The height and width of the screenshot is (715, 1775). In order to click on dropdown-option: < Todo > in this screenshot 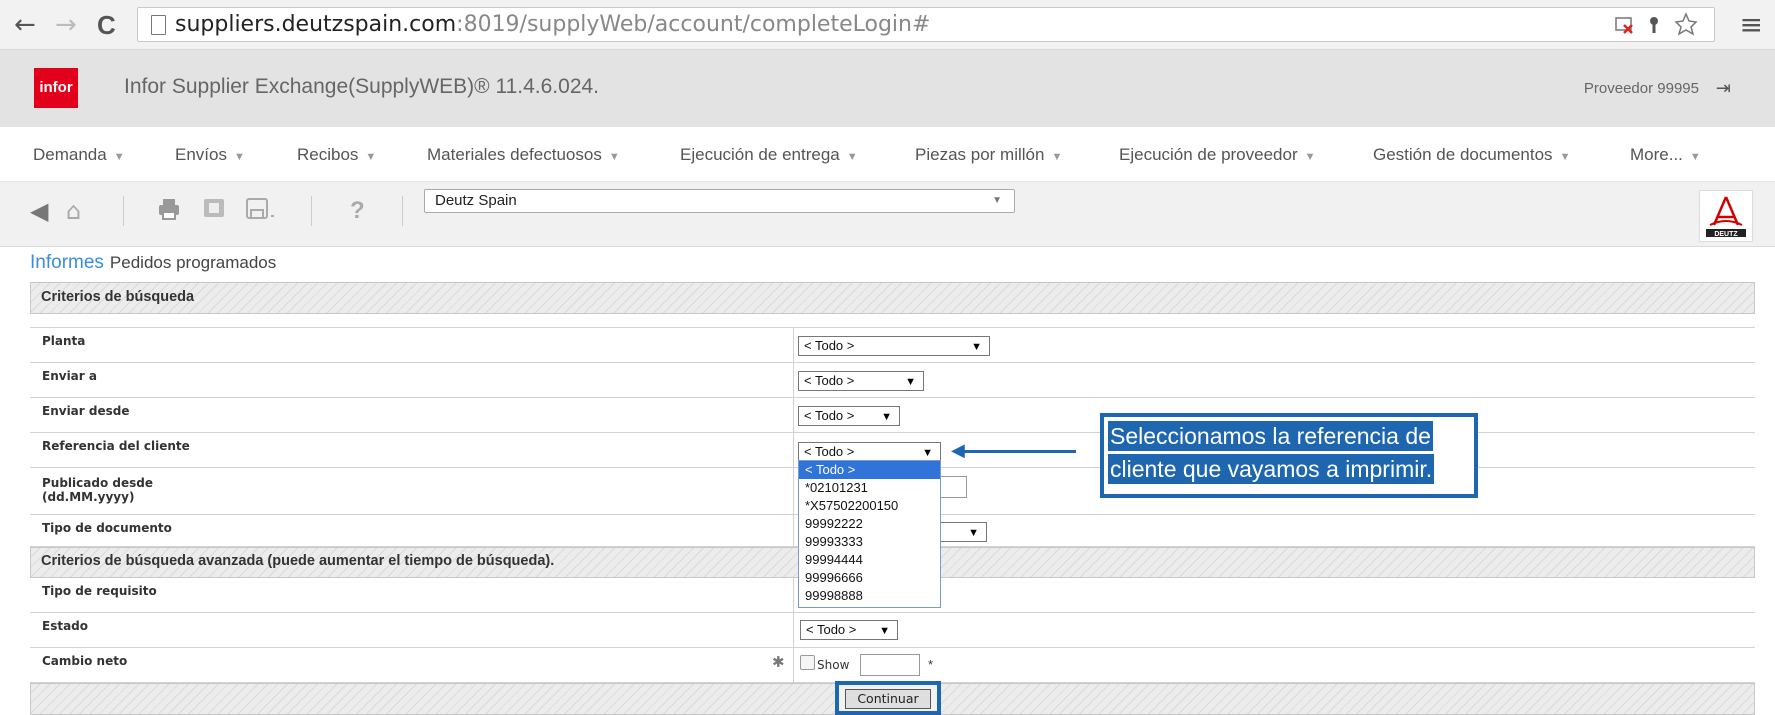, I will do `click(869, 470)`.